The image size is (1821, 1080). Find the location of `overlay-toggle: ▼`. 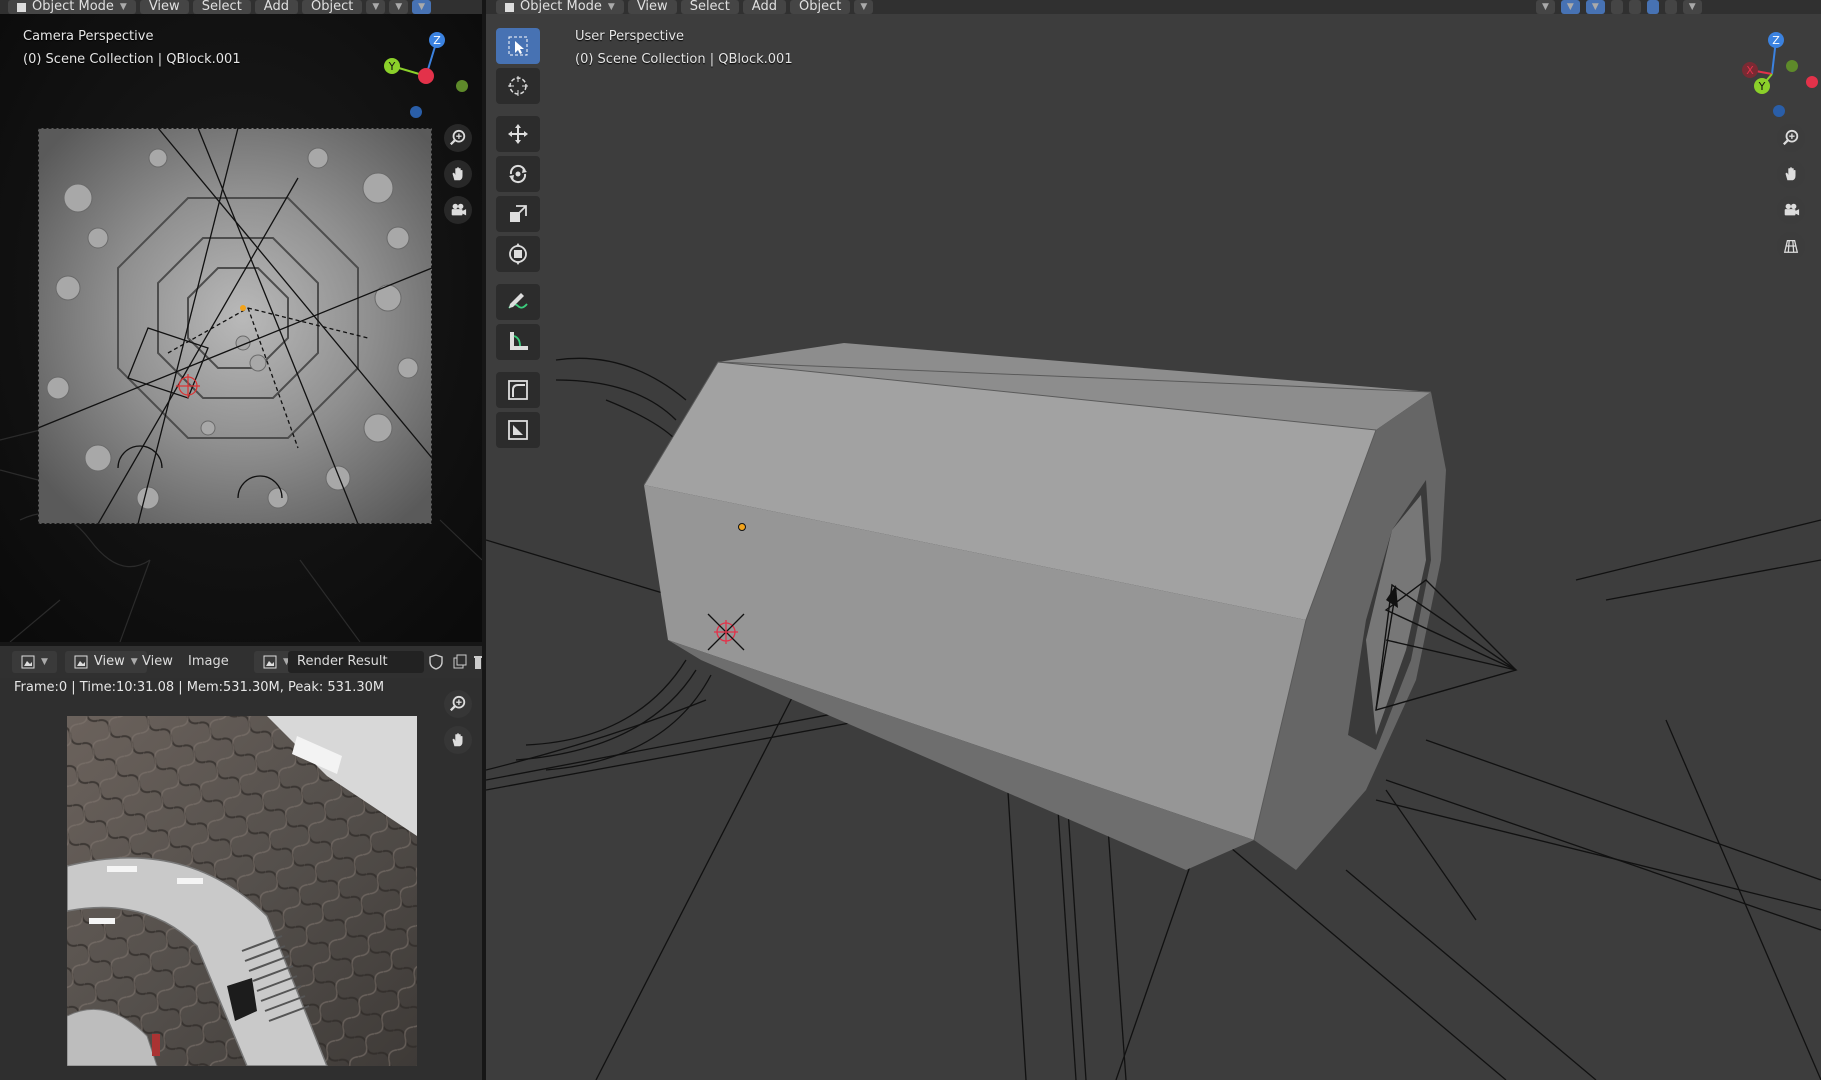

overlay-toggle: ▼ is located at coordinates (1595, 7).